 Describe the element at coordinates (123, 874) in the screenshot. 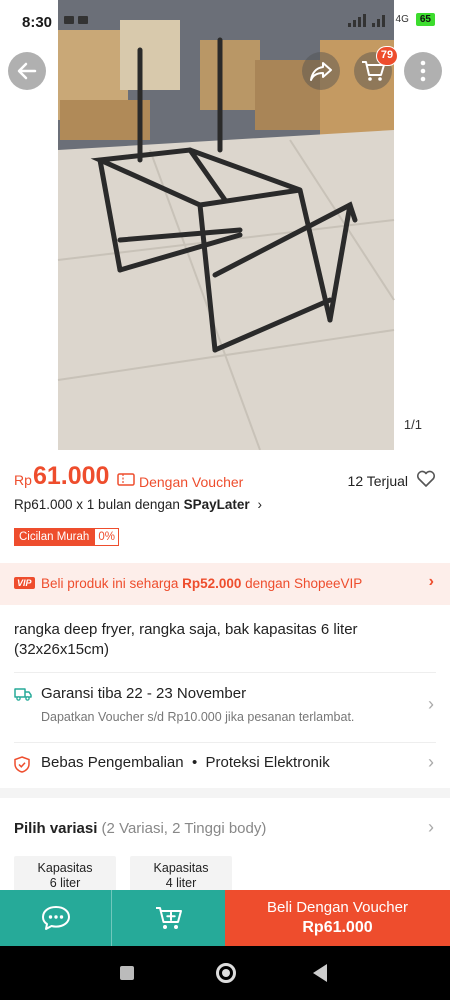

I see `variation-options: Kapasitas 6 liter Kapasitas 4 liter` at that location.